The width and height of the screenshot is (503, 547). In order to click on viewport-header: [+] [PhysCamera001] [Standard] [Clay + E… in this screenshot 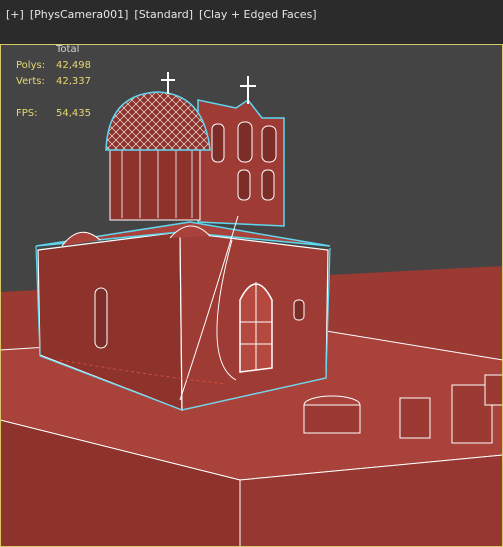, I will do `click(251, 22)`.